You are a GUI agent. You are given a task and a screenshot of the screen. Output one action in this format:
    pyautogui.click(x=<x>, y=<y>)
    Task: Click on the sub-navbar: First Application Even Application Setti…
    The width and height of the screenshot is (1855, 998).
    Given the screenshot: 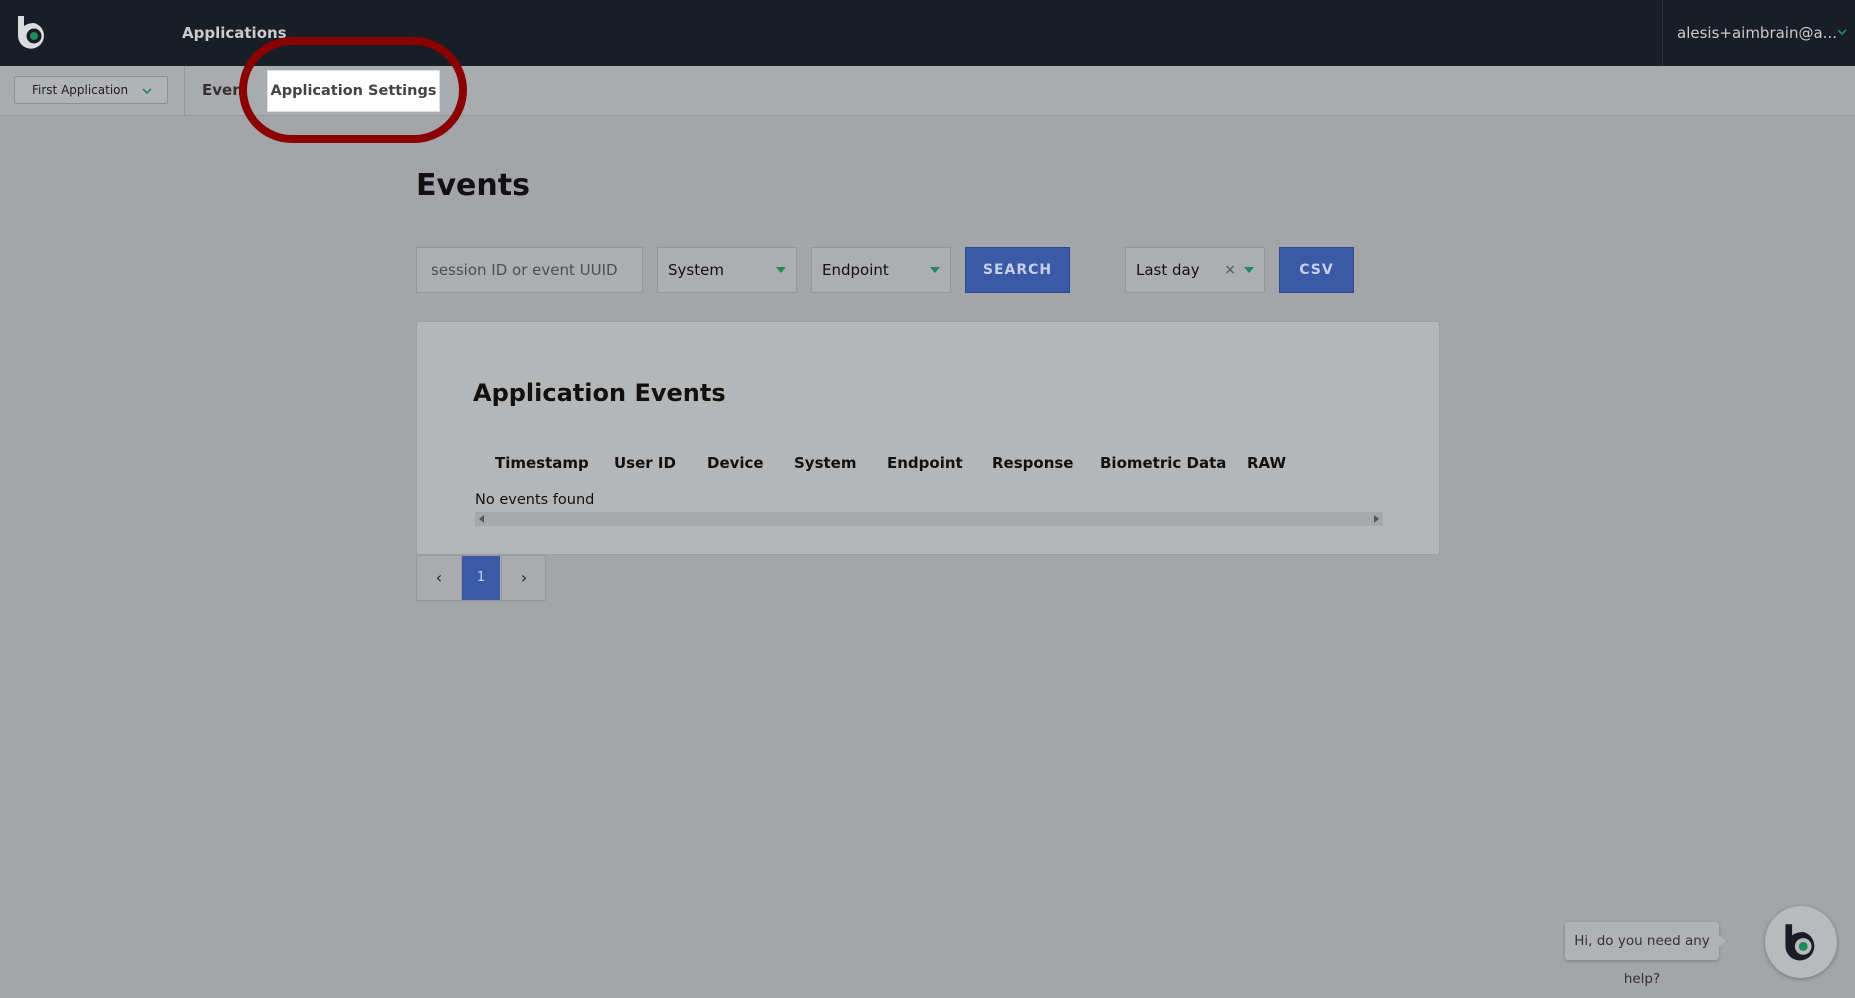 What is the action you would take?
    pyautogui.click(x=927, y=91)
    